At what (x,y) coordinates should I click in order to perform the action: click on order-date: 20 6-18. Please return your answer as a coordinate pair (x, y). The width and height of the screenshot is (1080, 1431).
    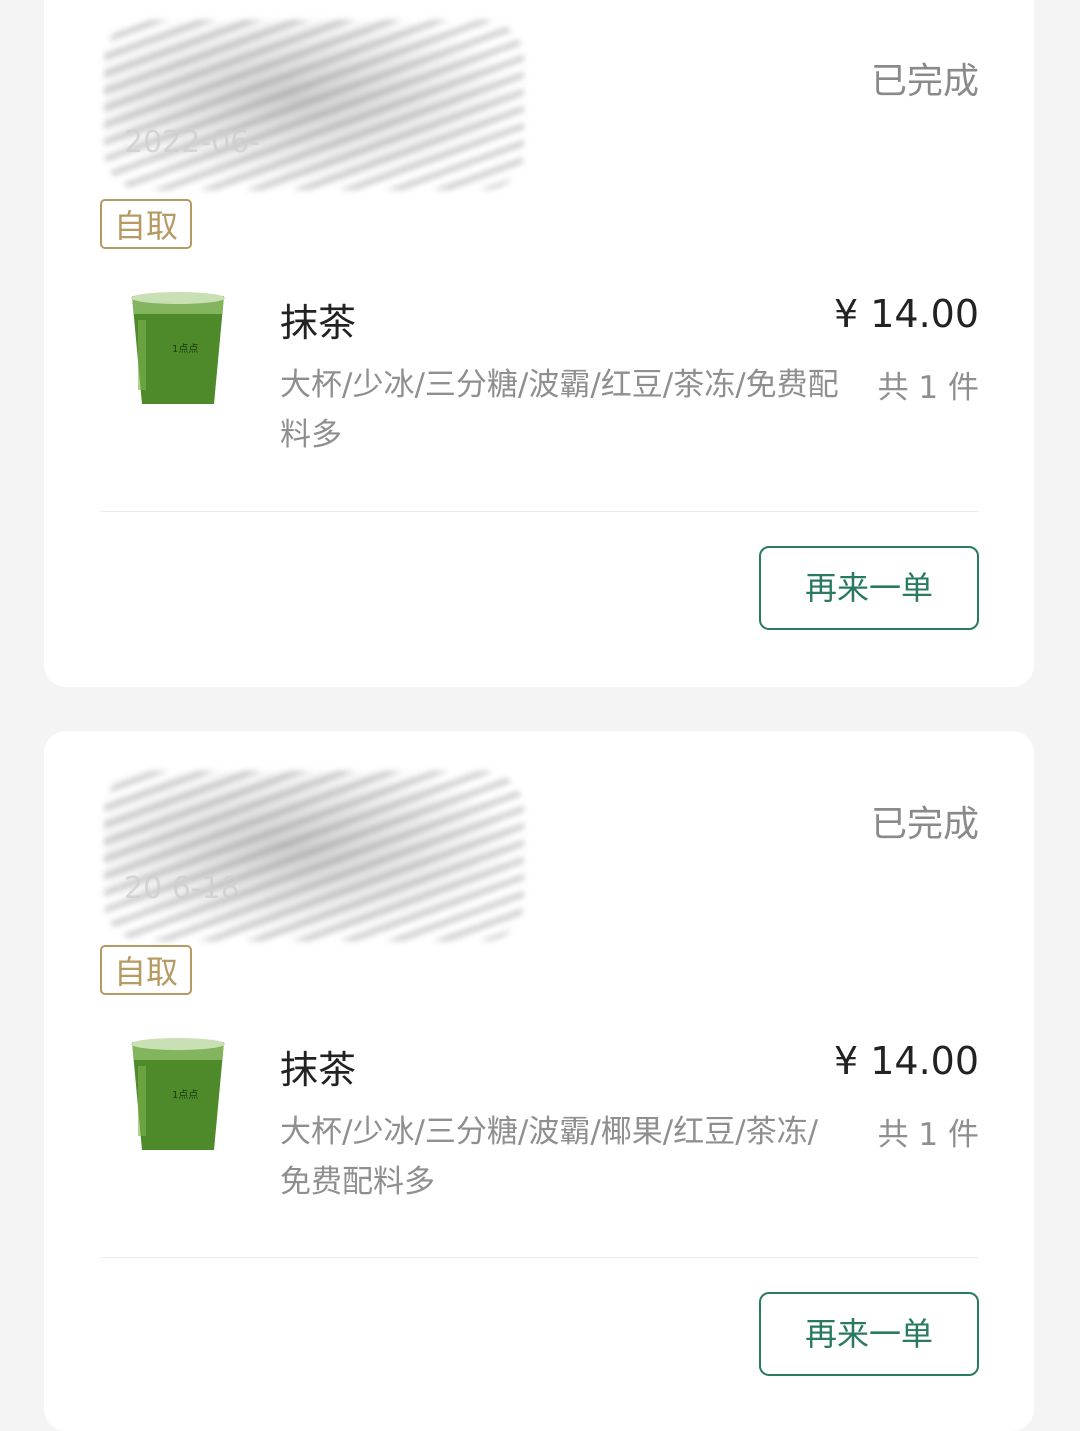
    Looking at the image, I should click on (182, 888).